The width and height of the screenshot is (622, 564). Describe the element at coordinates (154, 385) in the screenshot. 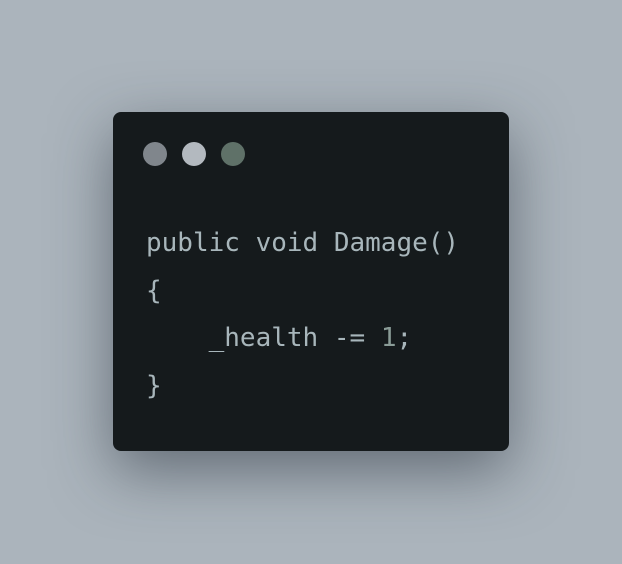

I see `code-line: }` at that location.